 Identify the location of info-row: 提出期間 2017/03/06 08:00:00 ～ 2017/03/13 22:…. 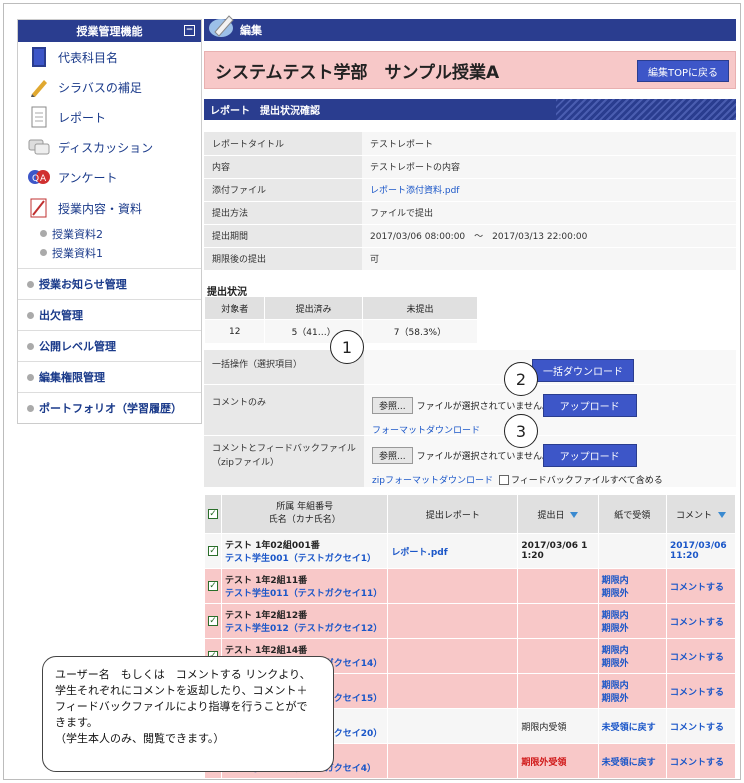
(470, 236).